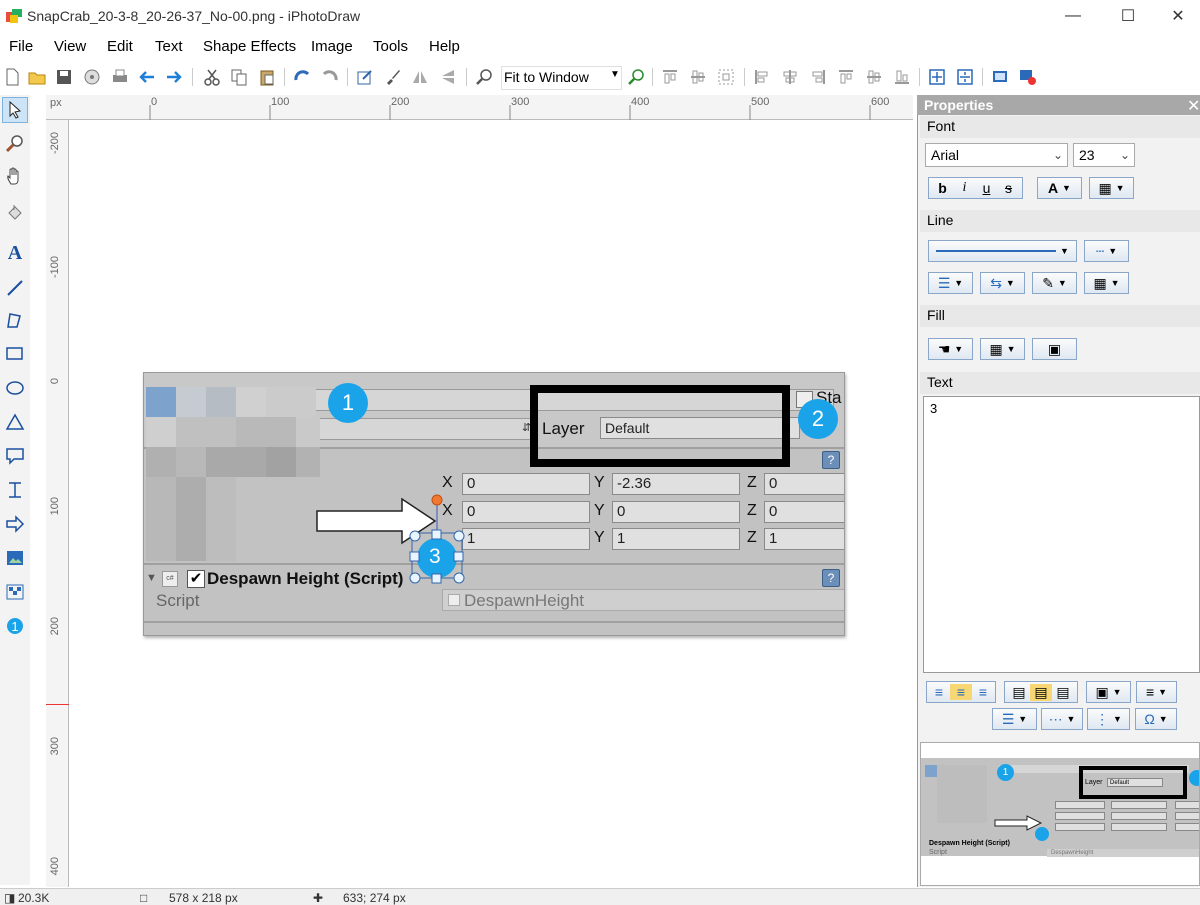 This screenshot has height=905, width=1200. What do you see at coordinates (15, 490) in the screenshot?
I see `dimension-tool-icon` at bounding box center [15, 490].